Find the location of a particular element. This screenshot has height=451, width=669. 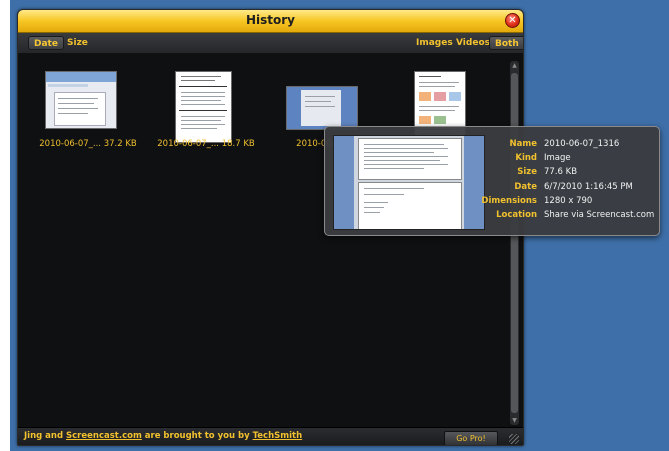

history-item: 2010-06-07_... 37.2 KB is located at coordinates (88, 109).